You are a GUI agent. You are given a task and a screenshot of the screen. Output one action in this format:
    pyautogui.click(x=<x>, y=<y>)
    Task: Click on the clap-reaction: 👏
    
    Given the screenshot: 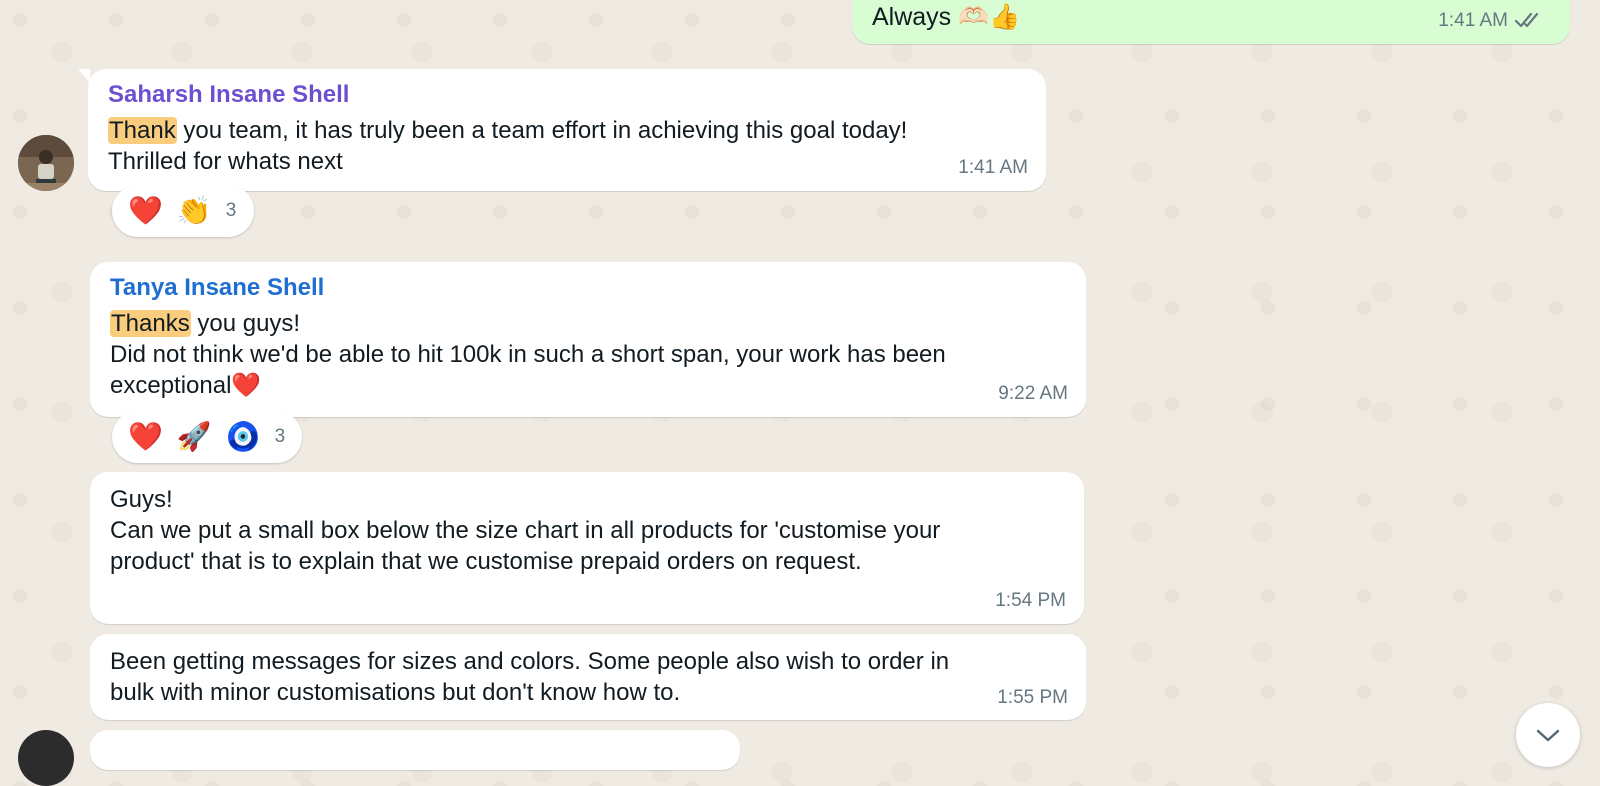 What is the action you would take?
    pyautogui.click(x=194, y=210)
    